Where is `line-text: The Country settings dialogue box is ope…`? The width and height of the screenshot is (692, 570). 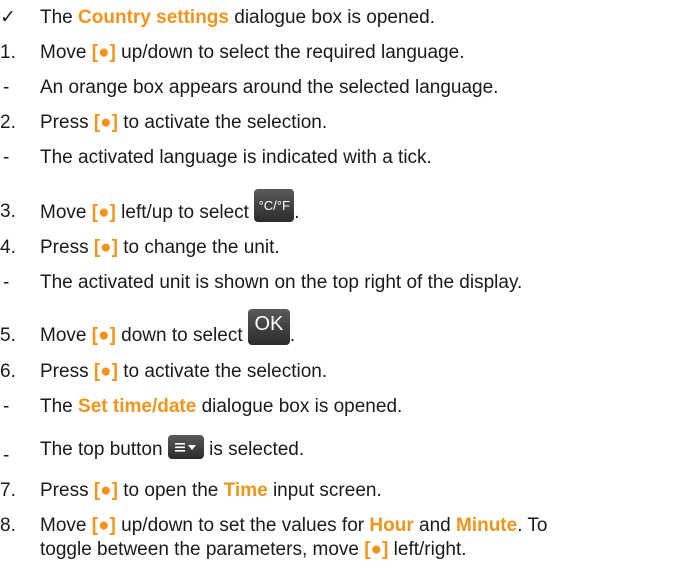 line-text: The Country settings dialogue box is ope… is located at coordinates (237, 17).